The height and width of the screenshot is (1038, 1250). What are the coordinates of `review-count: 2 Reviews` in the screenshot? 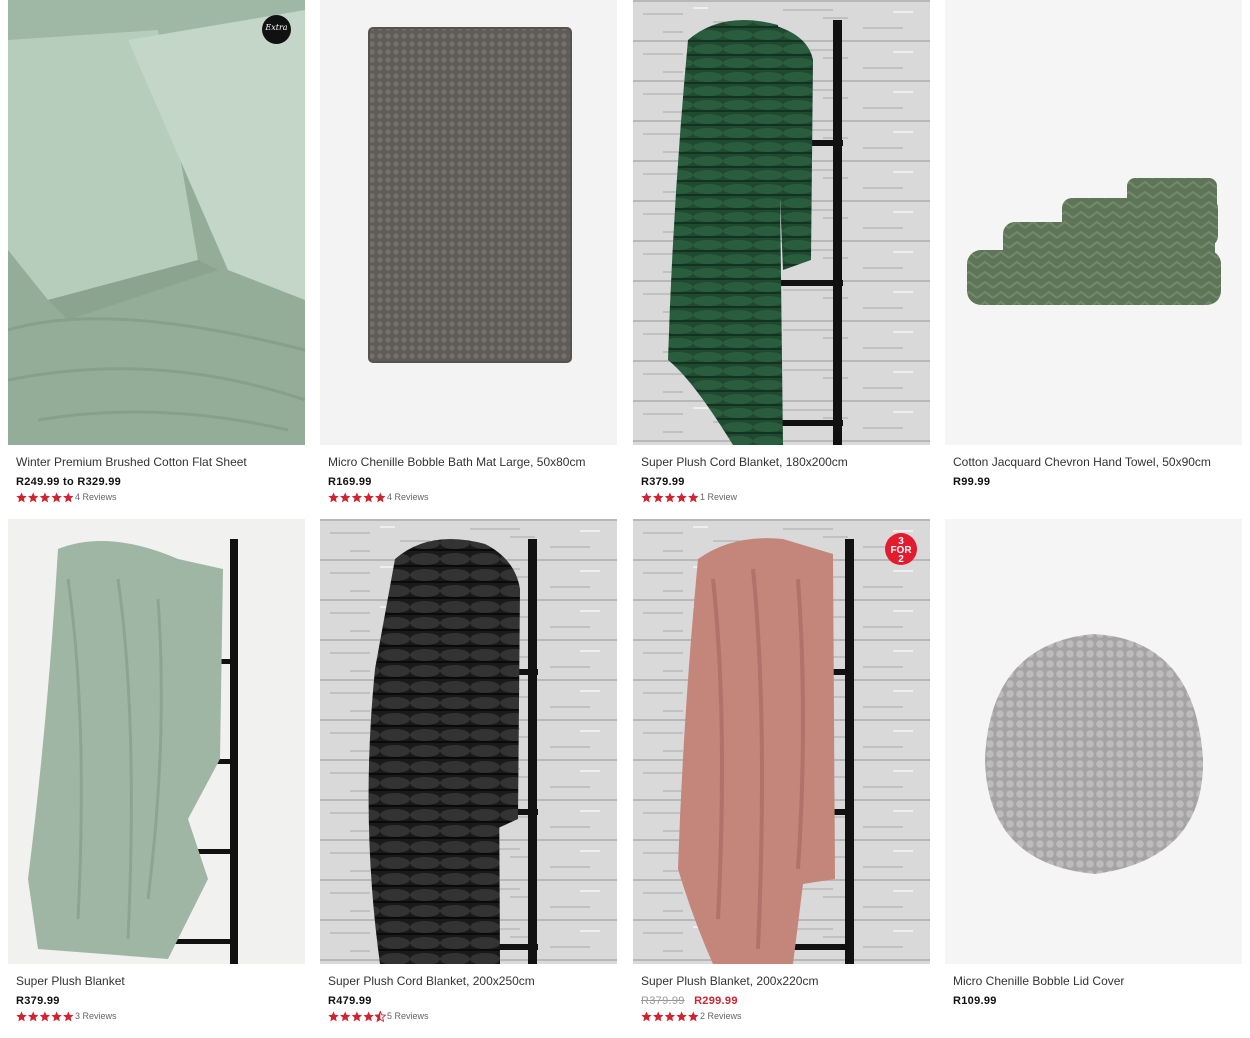 It's located at (721, 1016).